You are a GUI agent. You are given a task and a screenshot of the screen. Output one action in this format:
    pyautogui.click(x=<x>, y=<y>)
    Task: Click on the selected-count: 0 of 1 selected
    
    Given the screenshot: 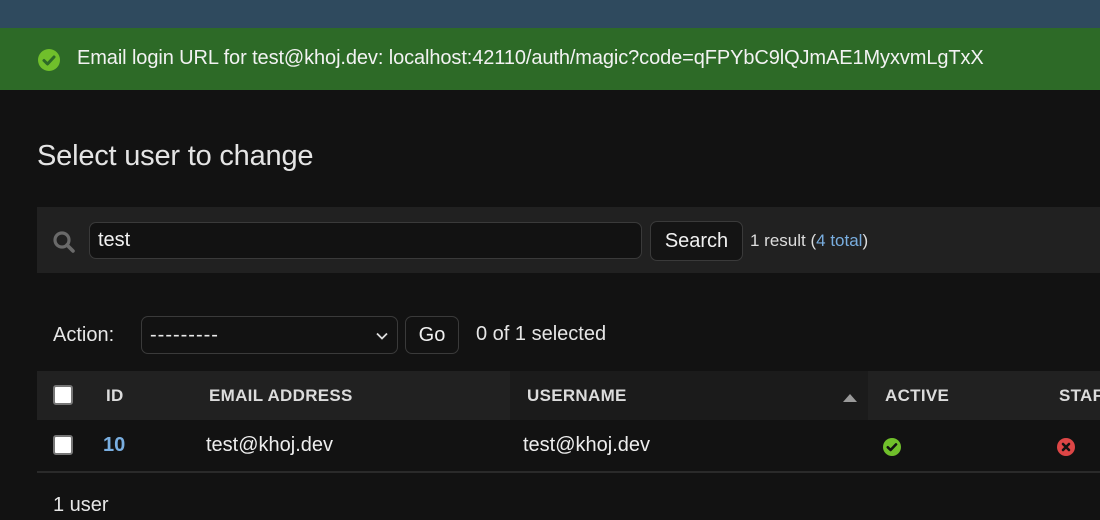 What is the action you would take?
    pyautogui.click(x=541, y=334)
    